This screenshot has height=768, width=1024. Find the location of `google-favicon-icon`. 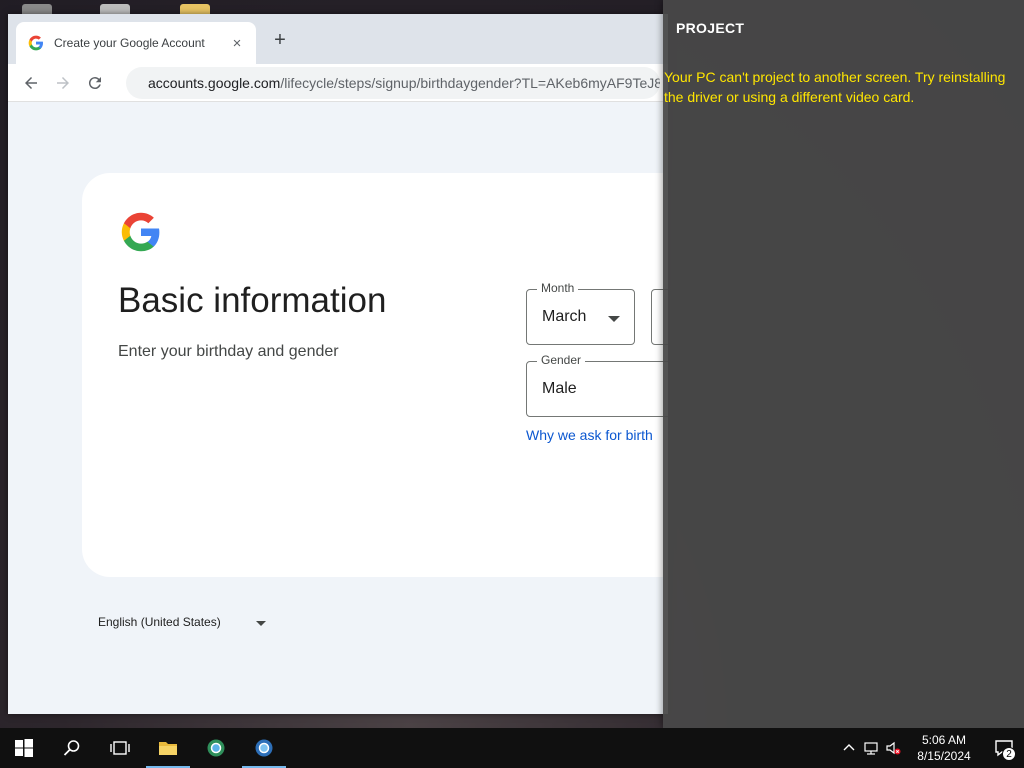

google-favicon-icon is located at coordinates (35, 43).